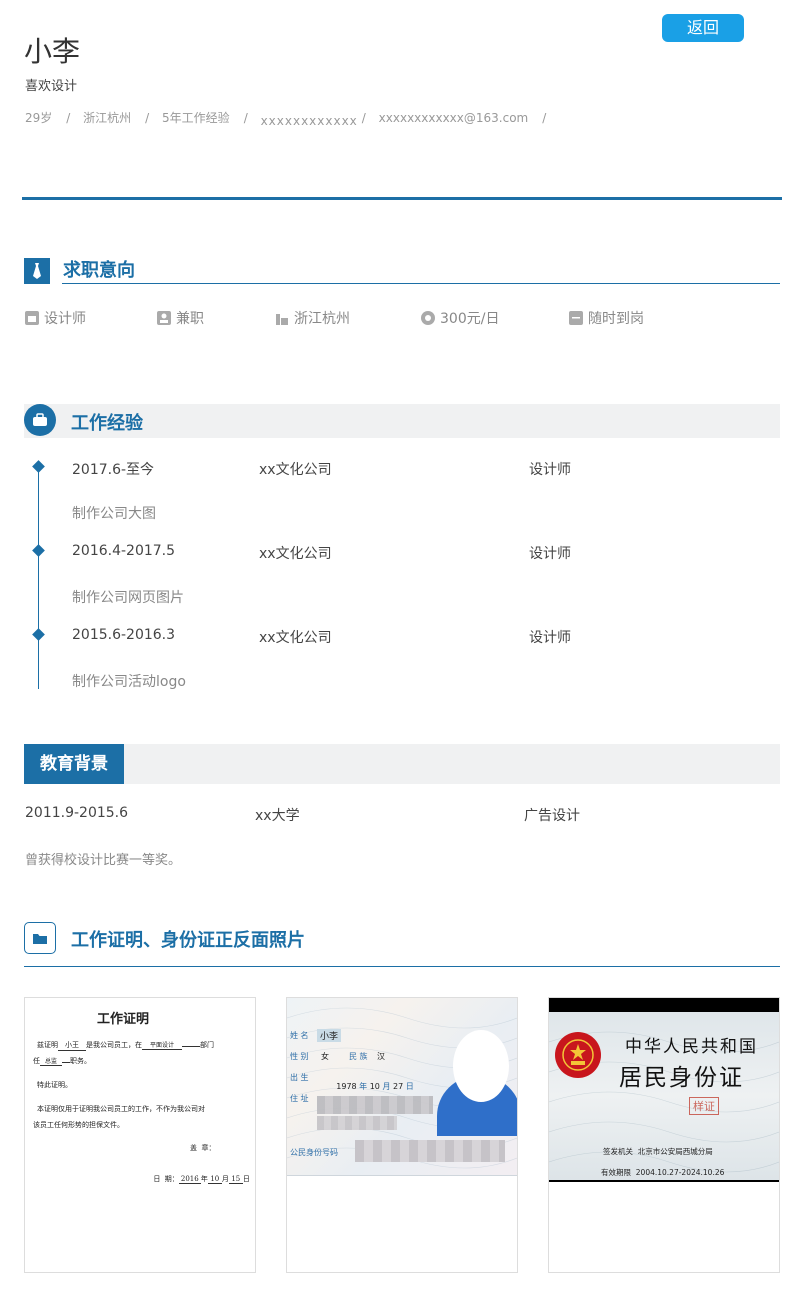 The width and height of the screenshot is (801, 1300). I want to click on intent-position: 设计师, so click(55, 318).